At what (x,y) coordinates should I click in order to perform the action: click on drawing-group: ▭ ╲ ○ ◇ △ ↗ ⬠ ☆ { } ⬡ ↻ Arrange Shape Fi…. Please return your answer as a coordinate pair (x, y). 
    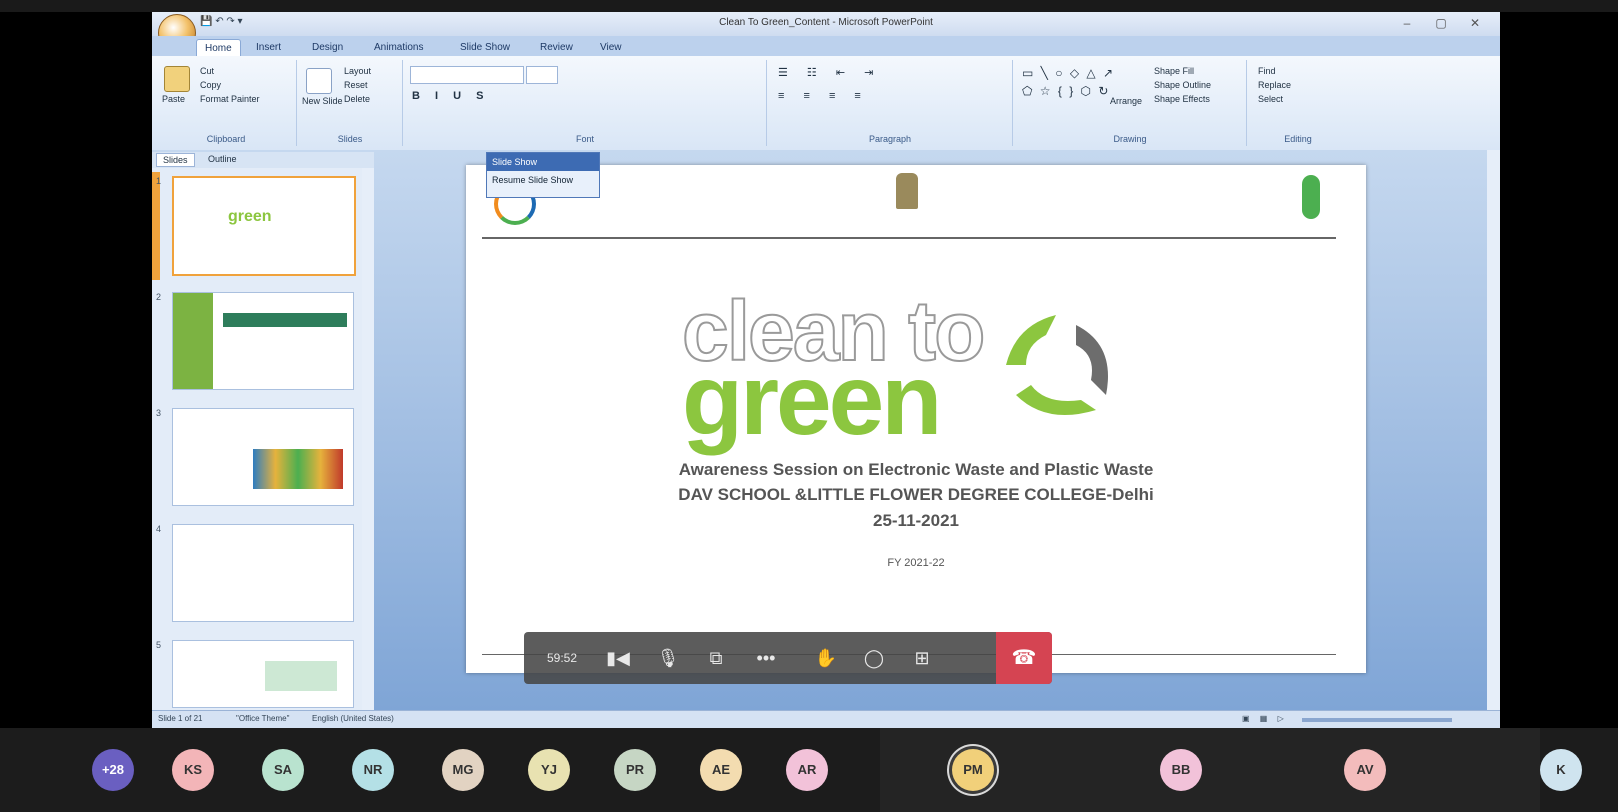
    Looking at the image, I should click on (1130, 103).